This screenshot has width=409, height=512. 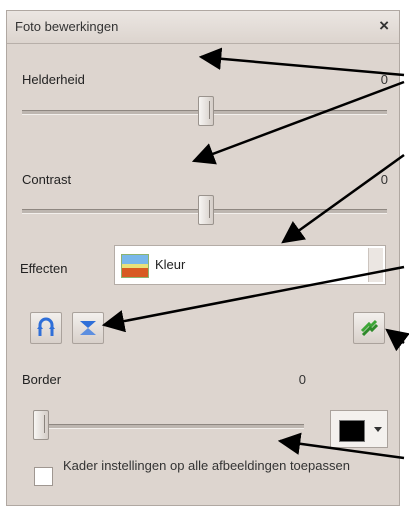 I want to click on arrow-effects, so click(x=343, y=198).